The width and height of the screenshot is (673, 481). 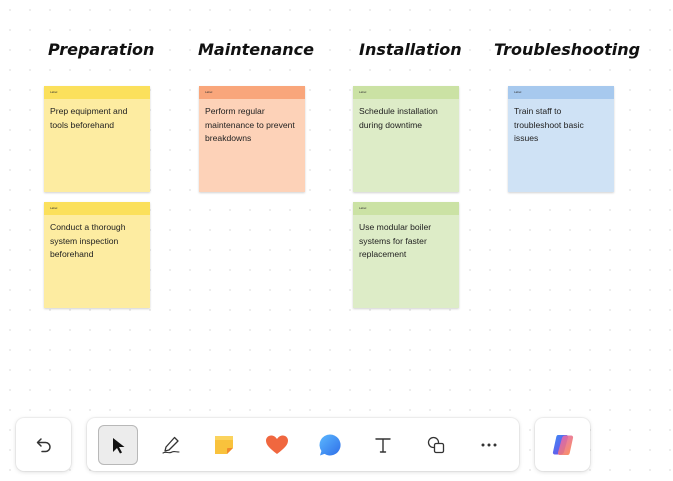 I want to click on column-title-troubleshooting: Troubleshooting, so click(x=567, y=49).